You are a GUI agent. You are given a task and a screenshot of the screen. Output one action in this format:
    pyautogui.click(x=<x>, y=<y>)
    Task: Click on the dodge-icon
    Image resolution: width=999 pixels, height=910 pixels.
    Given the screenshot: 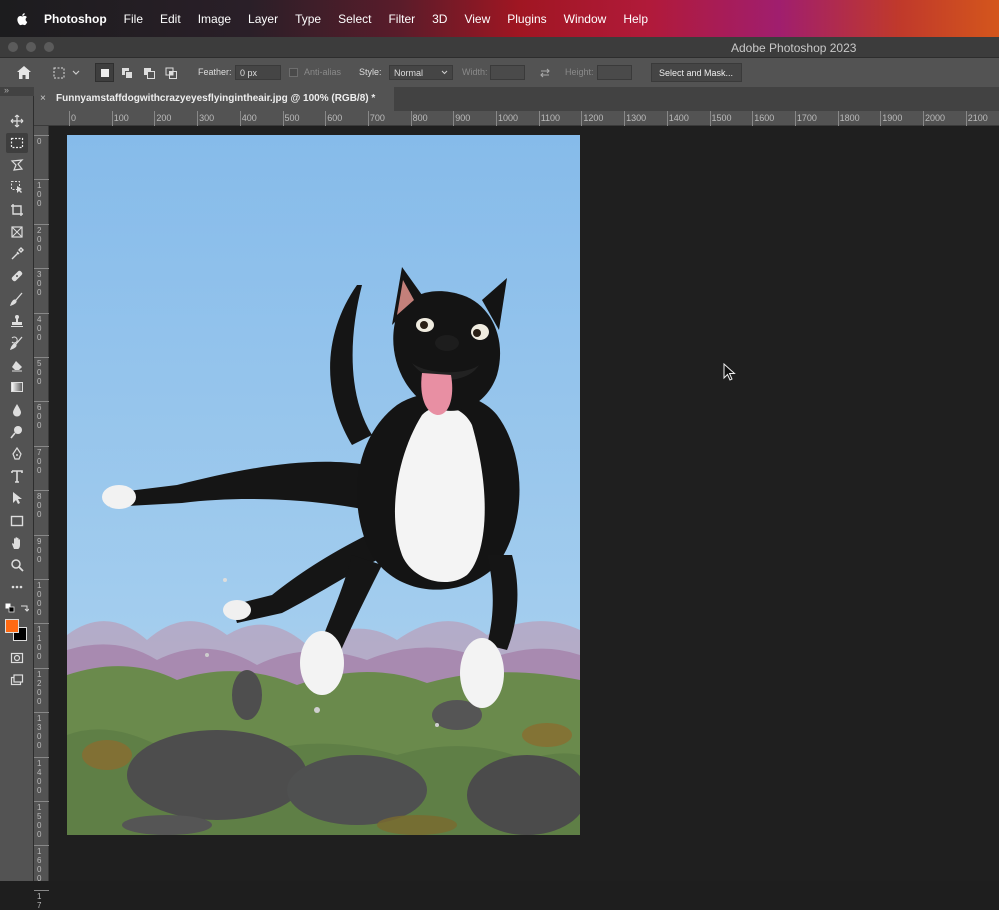 What is the action you would take?
    pyautogui.click(x=16, y=432)
    